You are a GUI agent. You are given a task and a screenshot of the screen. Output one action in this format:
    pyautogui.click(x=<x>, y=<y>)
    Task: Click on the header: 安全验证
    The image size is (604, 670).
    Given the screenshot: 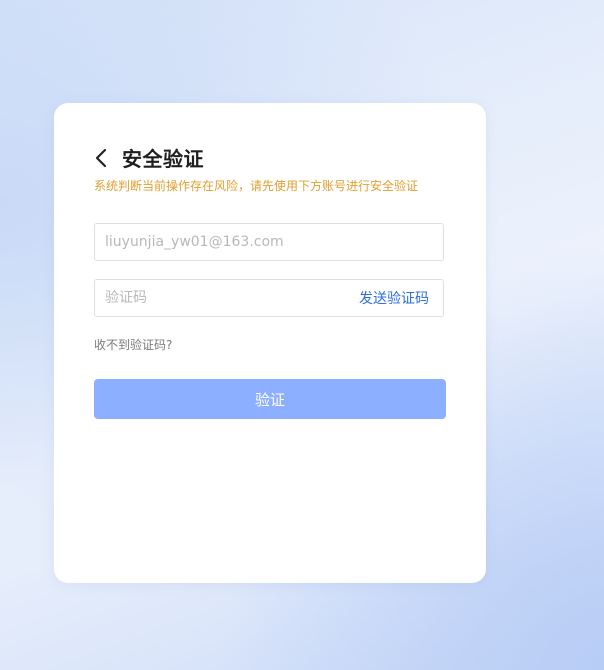 What is the action you would take?
    pyautogui.click(x=149, y=157)
    